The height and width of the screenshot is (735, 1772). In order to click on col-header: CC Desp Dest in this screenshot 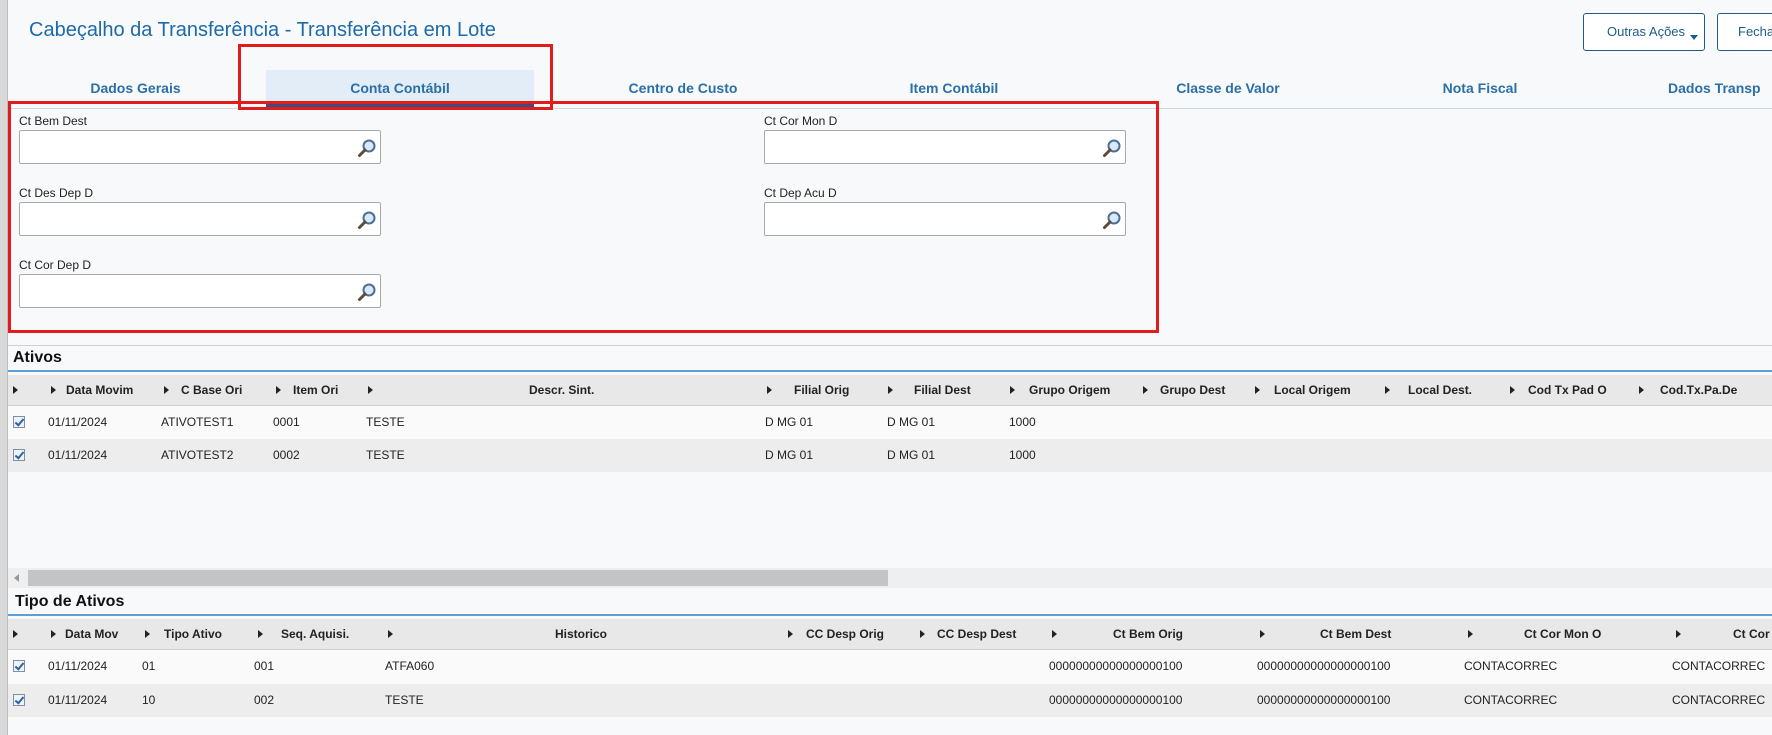, I will do `click(976, 634)`.